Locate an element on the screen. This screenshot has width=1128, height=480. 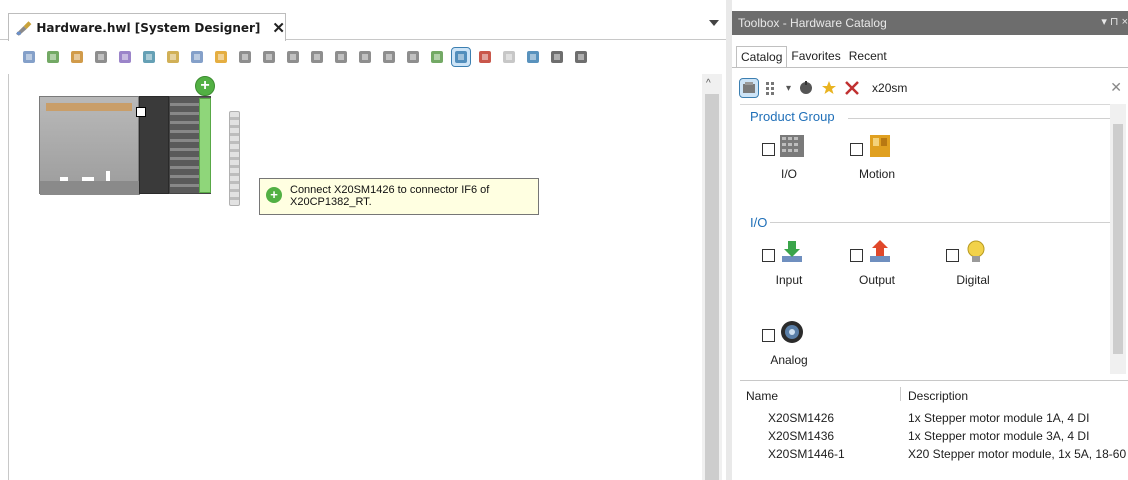
text-view-icon is located at coordinates (461, 57).